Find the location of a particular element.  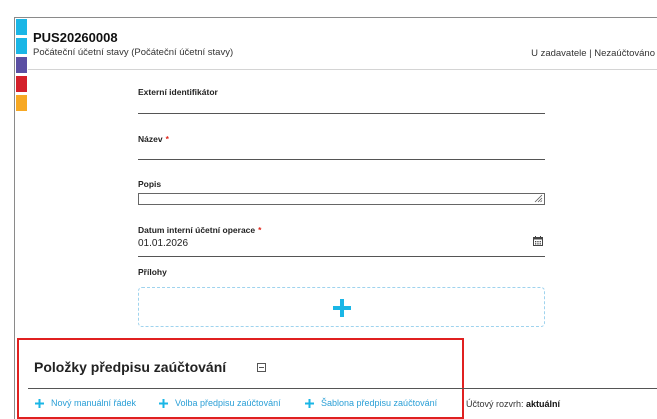

account-chart-info: Účtový rozvrh: aktuální is located at coordinates (513, 404).